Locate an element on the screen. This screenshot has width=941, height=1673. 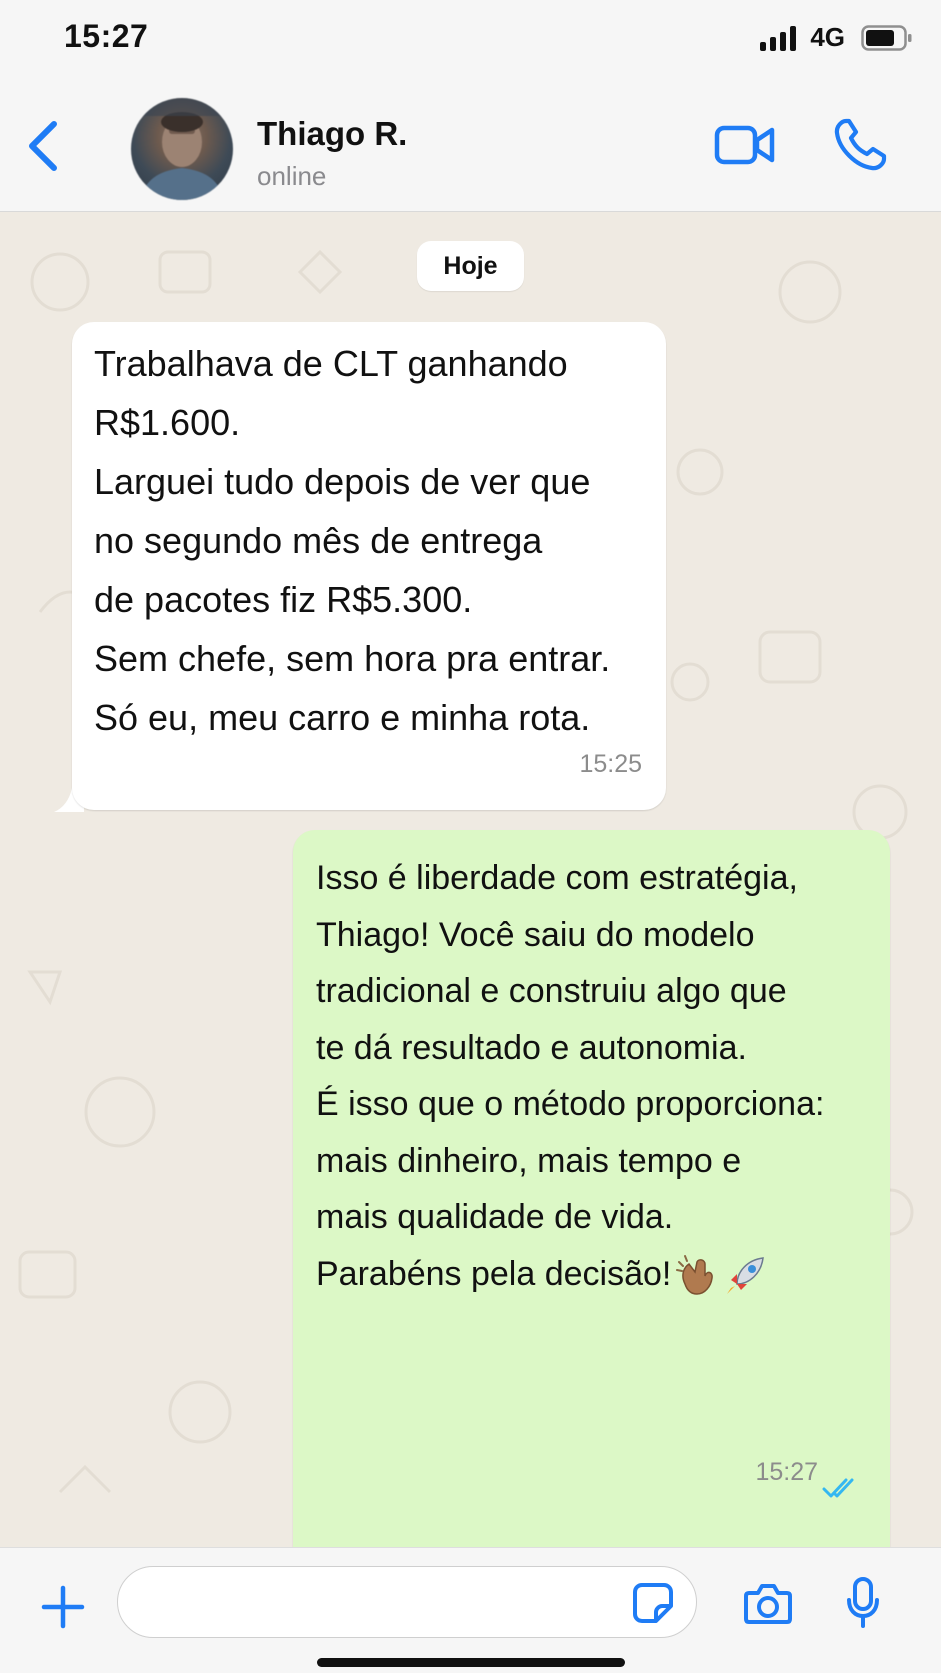
status-time: 15:27 is located at coordinates (106, 36).